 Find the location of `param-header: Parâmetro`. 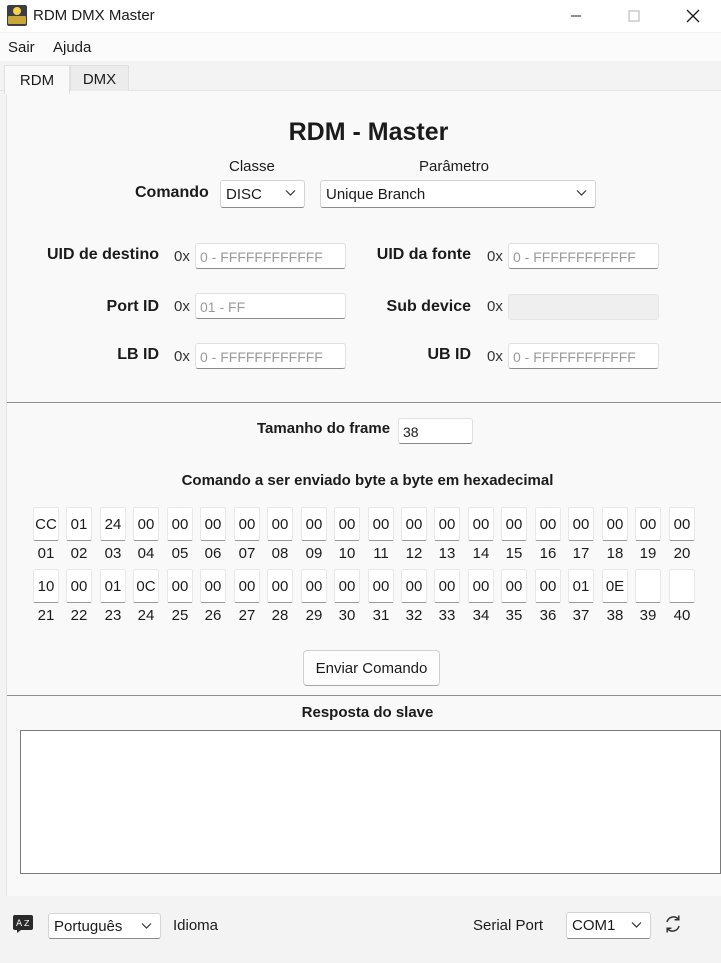

param-header: Parâmetro is located at coordinates (454, 166).